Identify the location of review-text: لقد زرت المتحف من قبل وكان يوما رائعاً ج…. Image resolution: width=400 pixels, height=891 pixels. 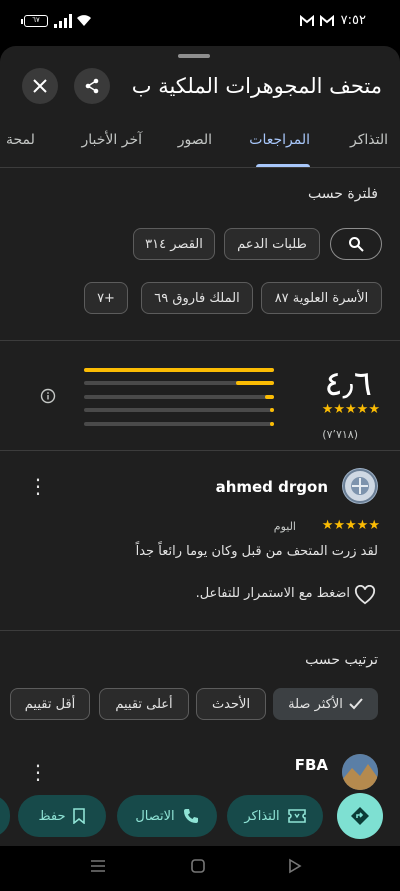
(256, 551).